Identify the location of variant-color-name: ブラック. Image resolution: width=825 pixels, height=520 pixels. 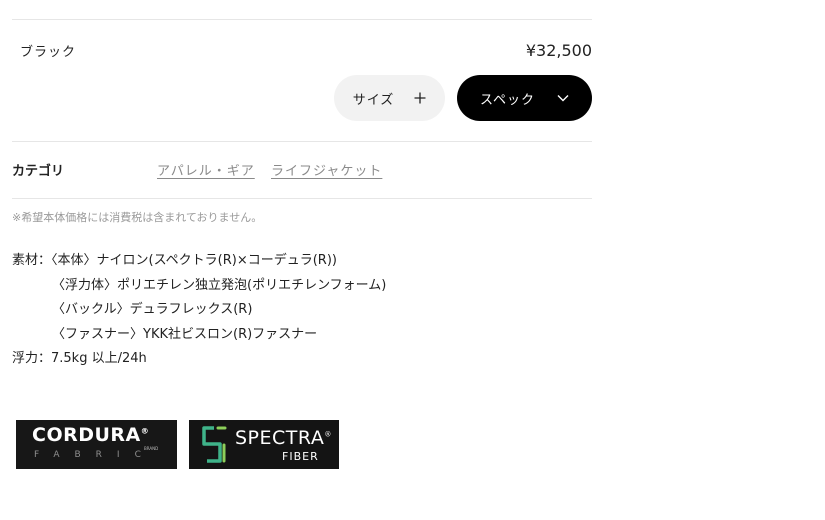
(48, 52).